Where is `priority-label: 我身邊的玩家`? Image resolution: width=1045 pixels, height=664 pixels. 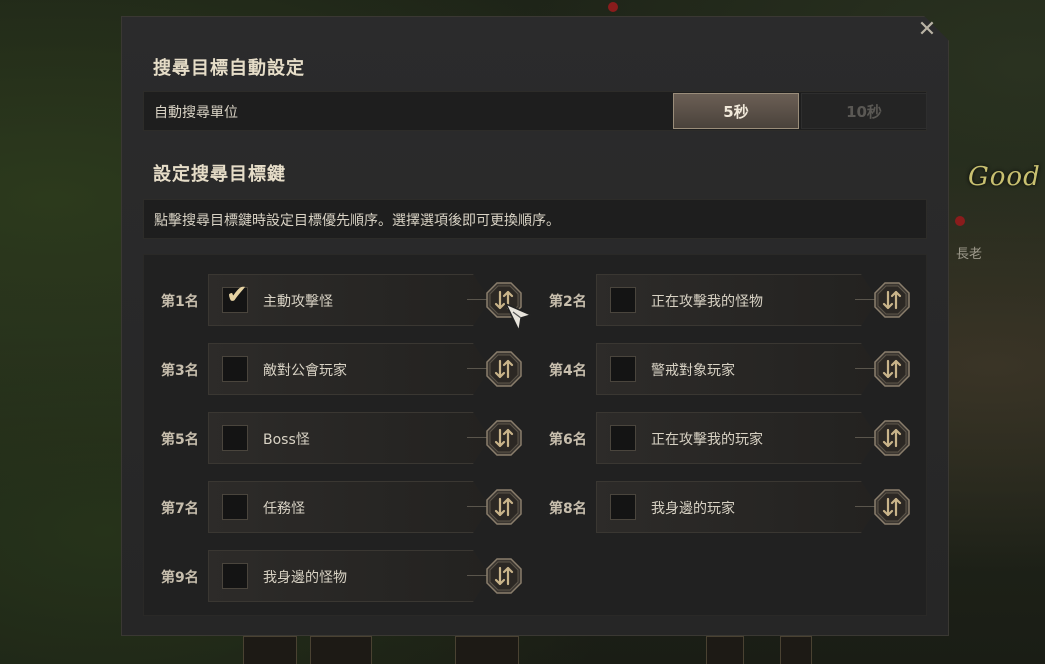 priority-label: 我身邊的玩家 is located at coordinates (693, 509).